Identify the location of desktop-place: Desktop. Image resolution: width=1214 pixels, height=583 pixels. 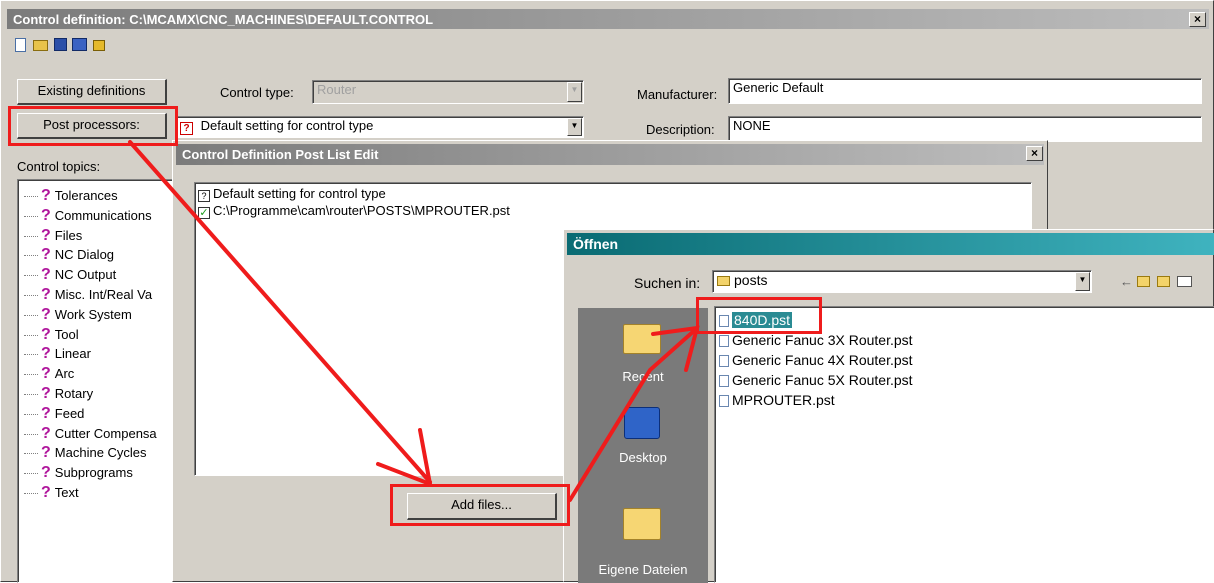
(643, 442).